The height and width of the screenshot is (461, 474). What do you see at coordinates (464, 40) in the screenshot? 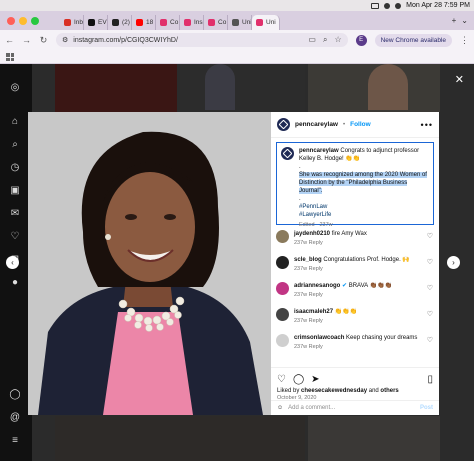
I see `chrome-menu-icon: ⋮` at bounding box center [464, 40].